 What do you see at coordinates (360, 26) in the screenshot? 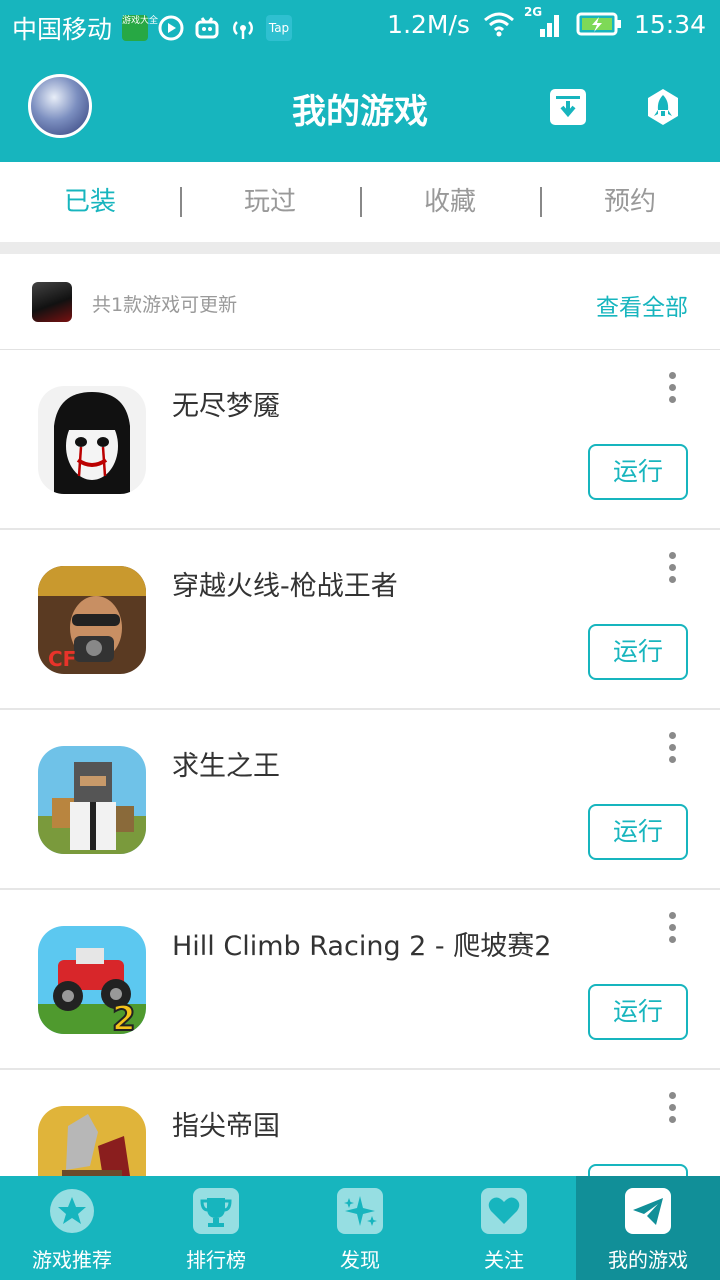
I see `status-bar: 中国移动 游戏大全 Tap 1.2M/s 2G 15:34` at bounding box center [360, 26].